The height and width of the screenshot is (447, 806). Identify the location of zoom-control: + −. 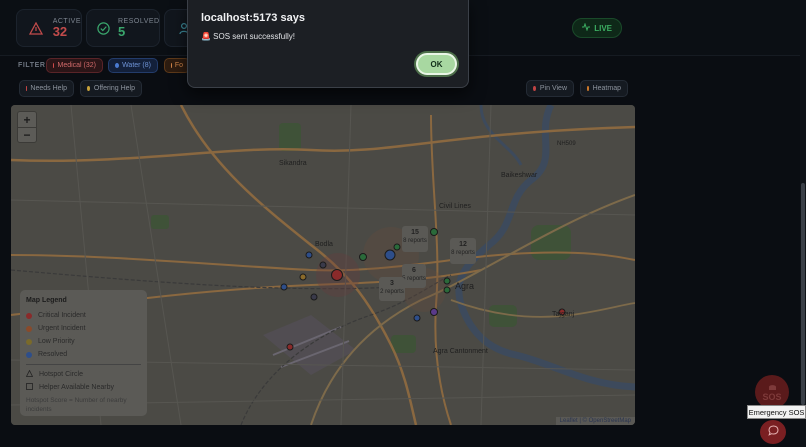
(27, 127).